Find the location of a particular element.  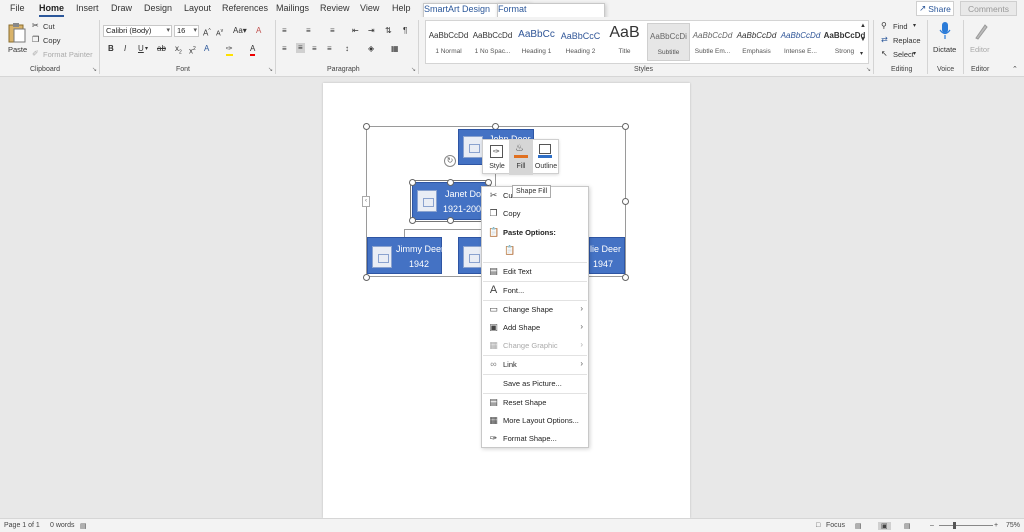

menu-item-edit-text: ▤ Edit Text is located at coordinates (535, 271).